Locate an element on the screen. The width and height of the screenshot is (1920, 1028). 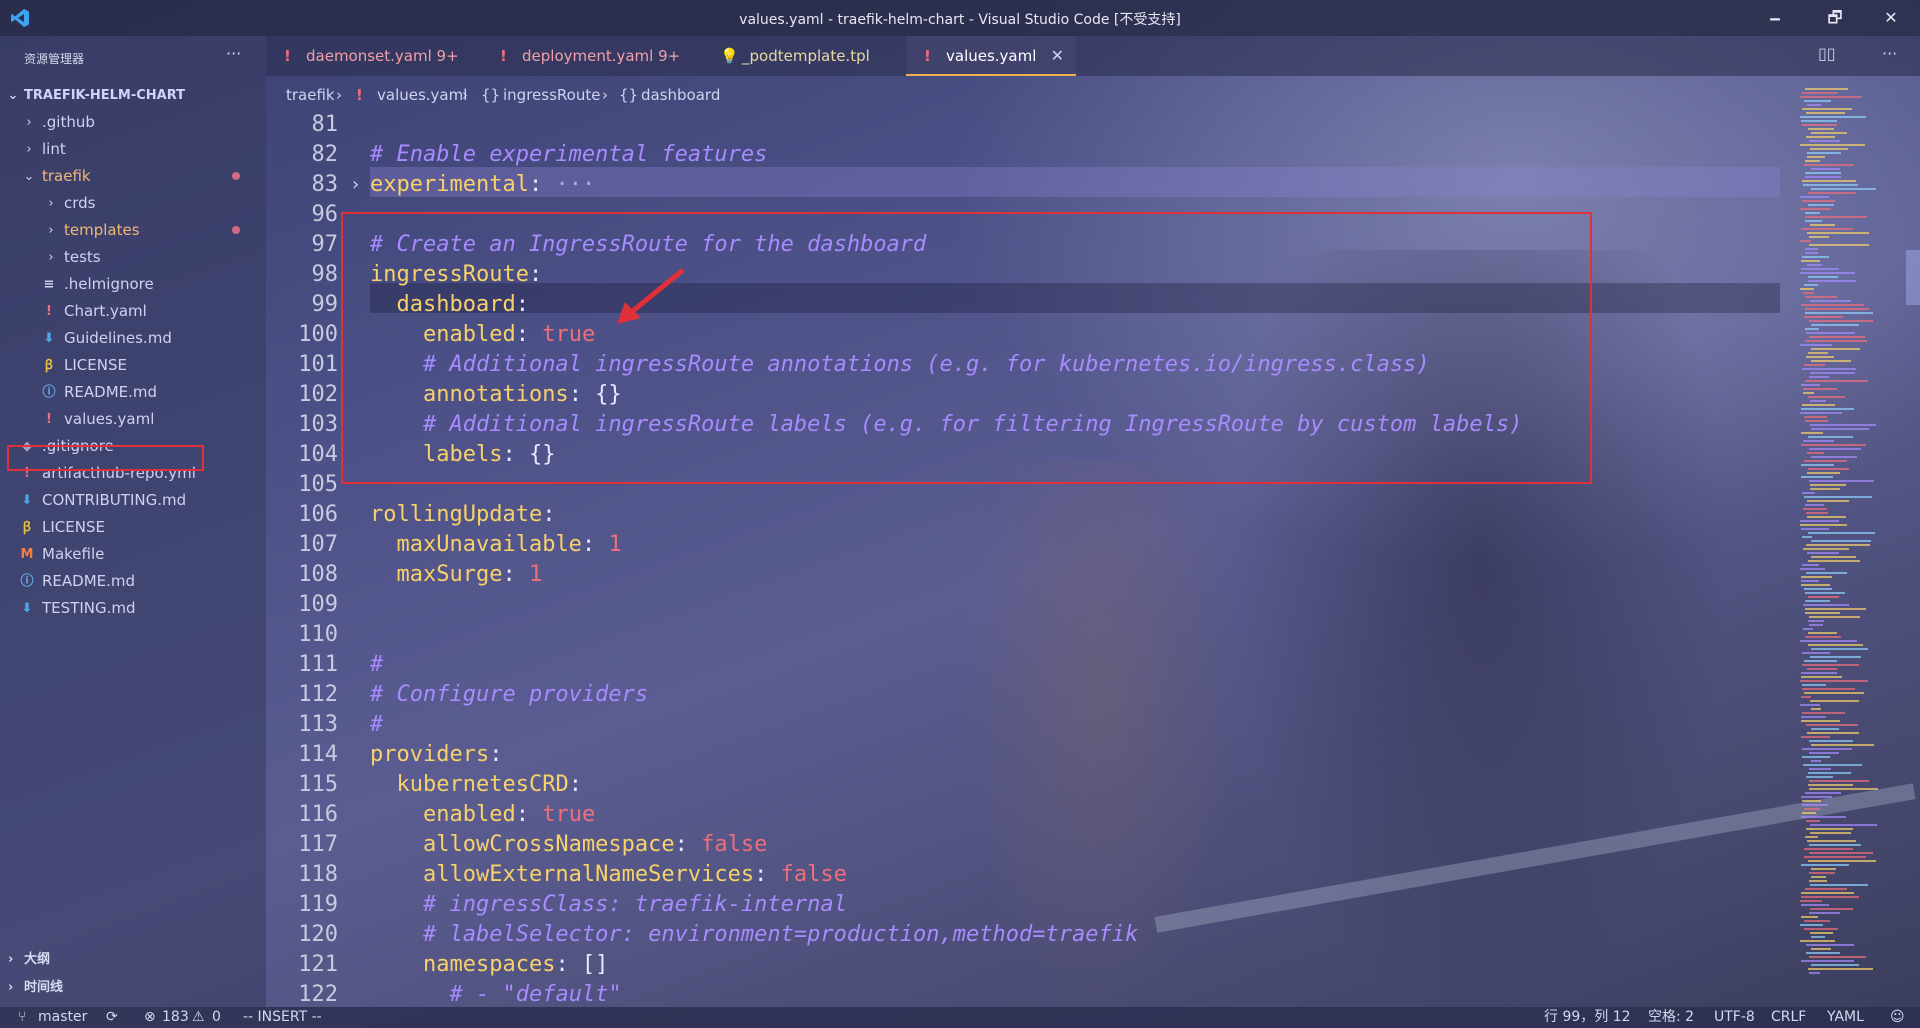
warning-count: 0 is located at coordinates (216, 1017).